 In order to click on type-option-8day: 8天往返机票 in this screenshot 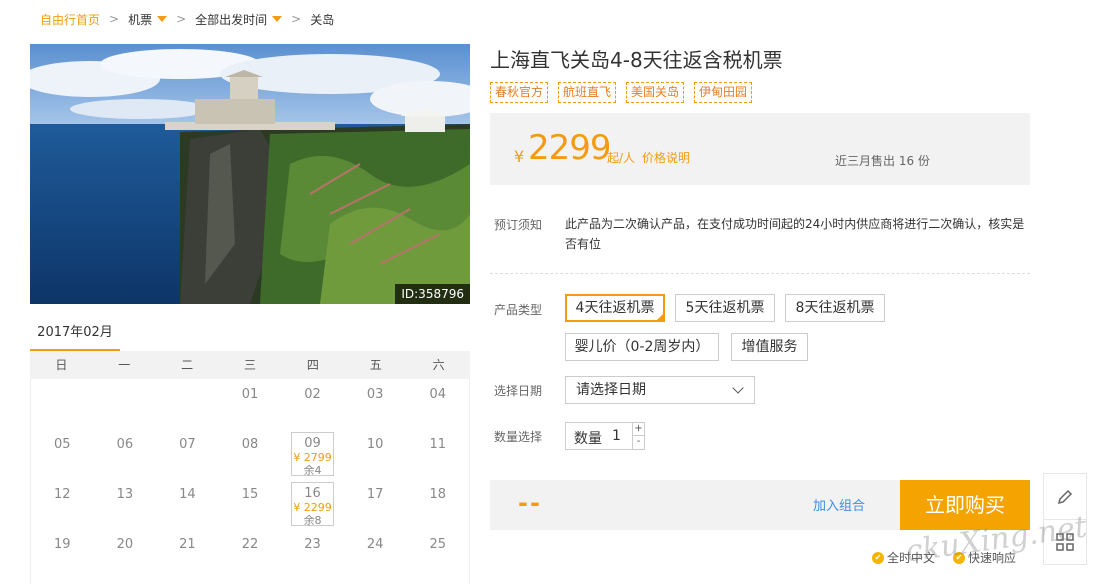, I will do `click(835, 308)`.